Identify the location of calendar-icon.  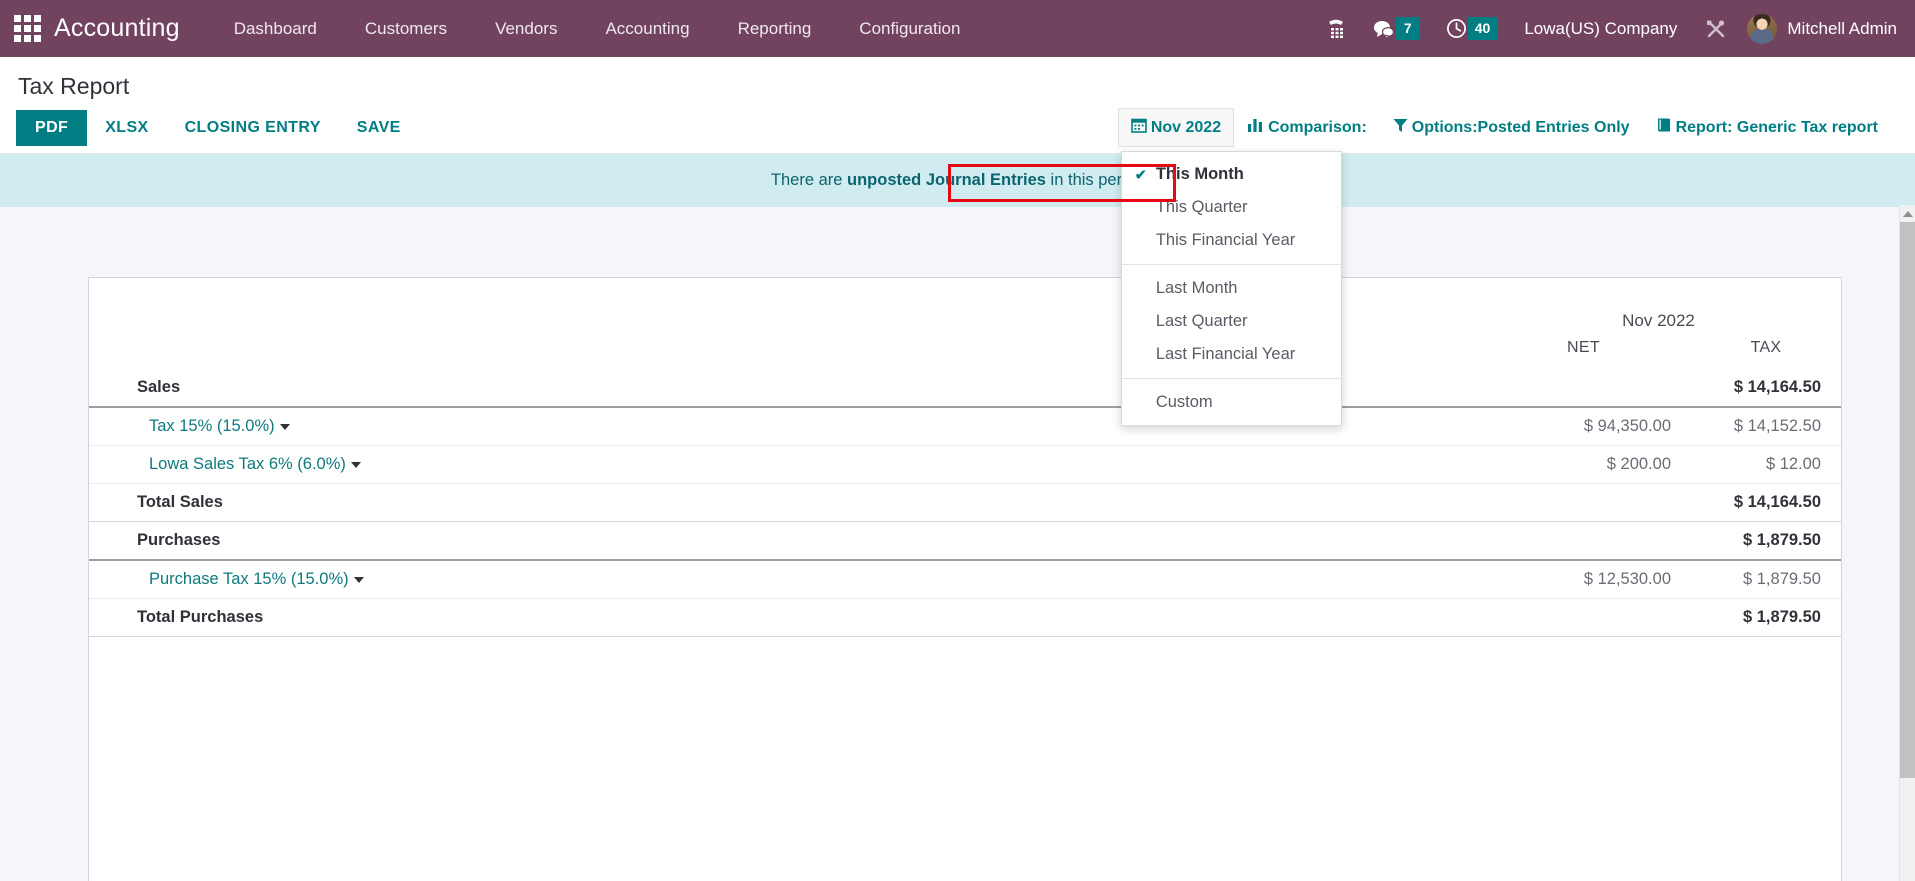
(1139, 127).